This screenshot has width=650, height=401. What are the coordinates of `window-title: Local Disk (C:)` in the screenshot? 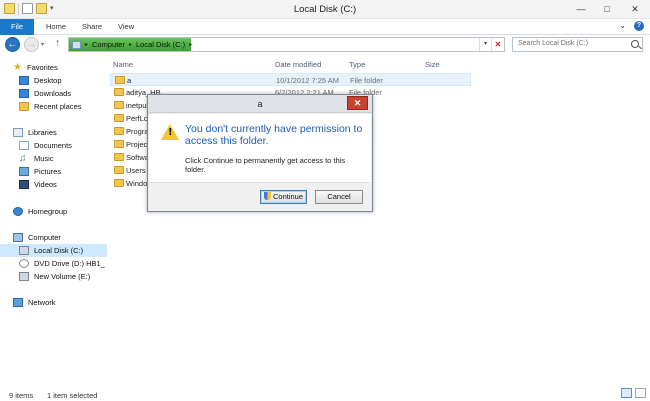 It's located at (325, 9).